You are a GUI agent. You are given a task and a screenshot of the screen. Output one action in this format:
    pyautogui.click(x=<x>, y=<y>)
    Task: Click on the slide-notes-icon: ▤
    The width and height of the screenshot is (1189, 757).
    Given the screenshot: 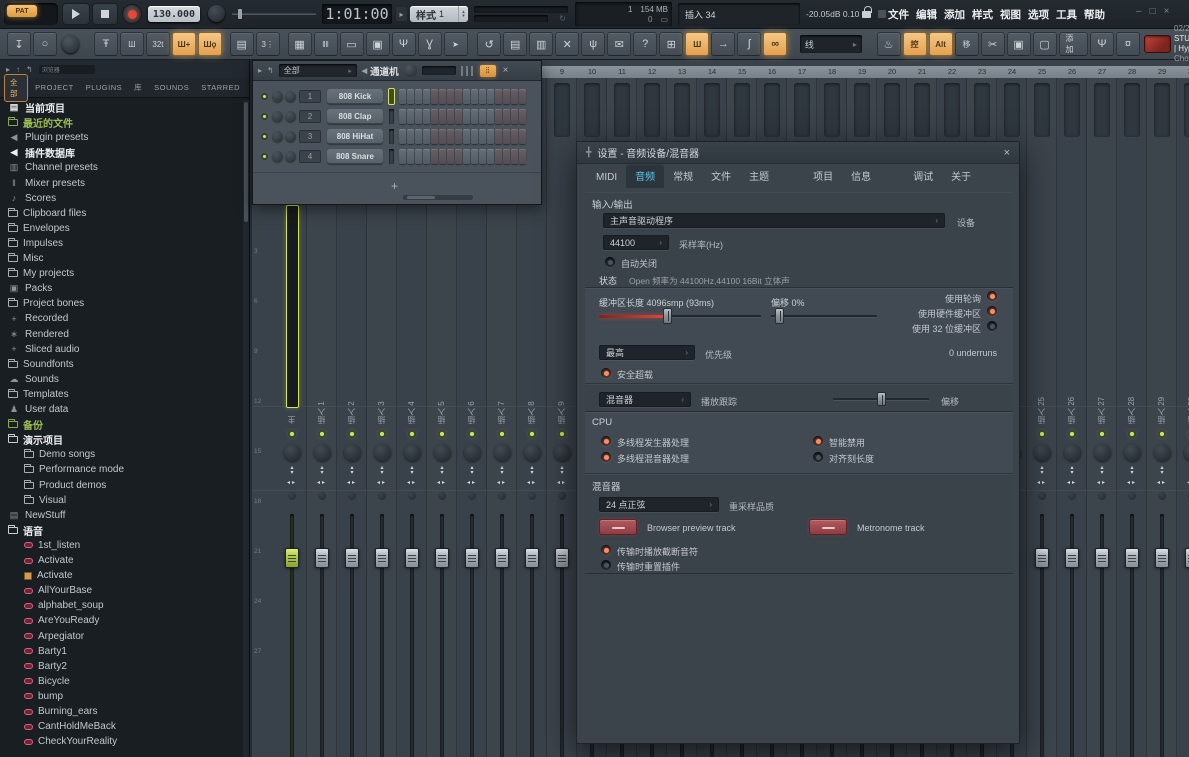 What is the action you would take?
    pyautogui.click(x=241, y=44)
    